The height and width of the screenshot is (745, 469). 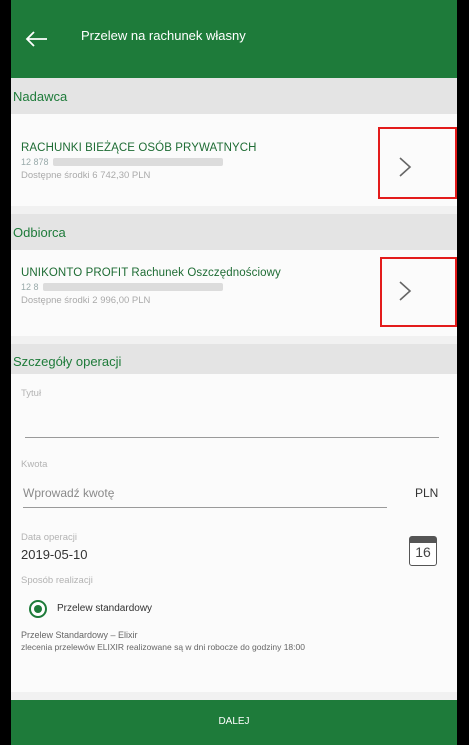 What do you see at coordinates (34, 464) in the screenshot?
I see `amount-label: Kwota` at bounding box center [34, 464].